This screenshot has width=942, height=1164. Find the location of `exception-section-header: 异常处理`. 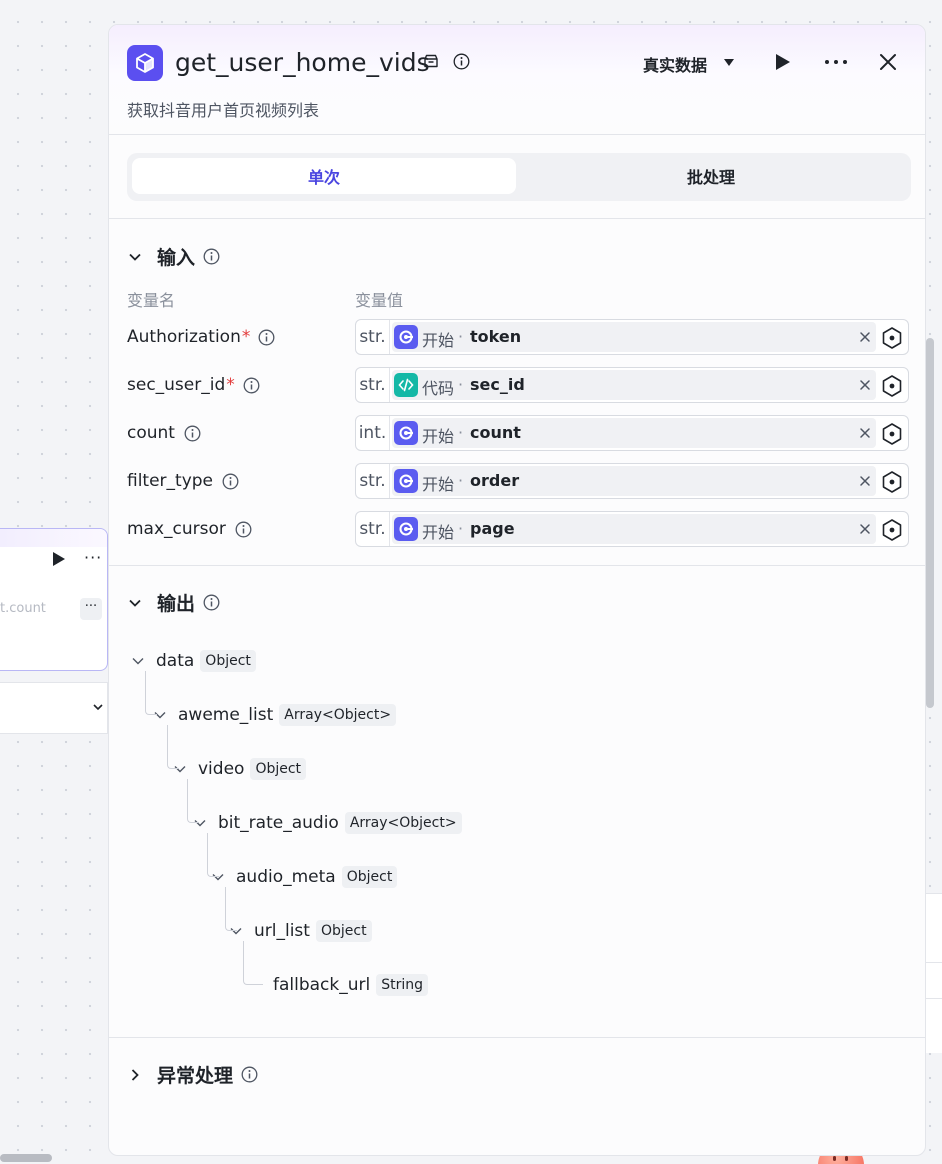

exception-section-header: 异常处理 is located at coordinates (192, 1074).